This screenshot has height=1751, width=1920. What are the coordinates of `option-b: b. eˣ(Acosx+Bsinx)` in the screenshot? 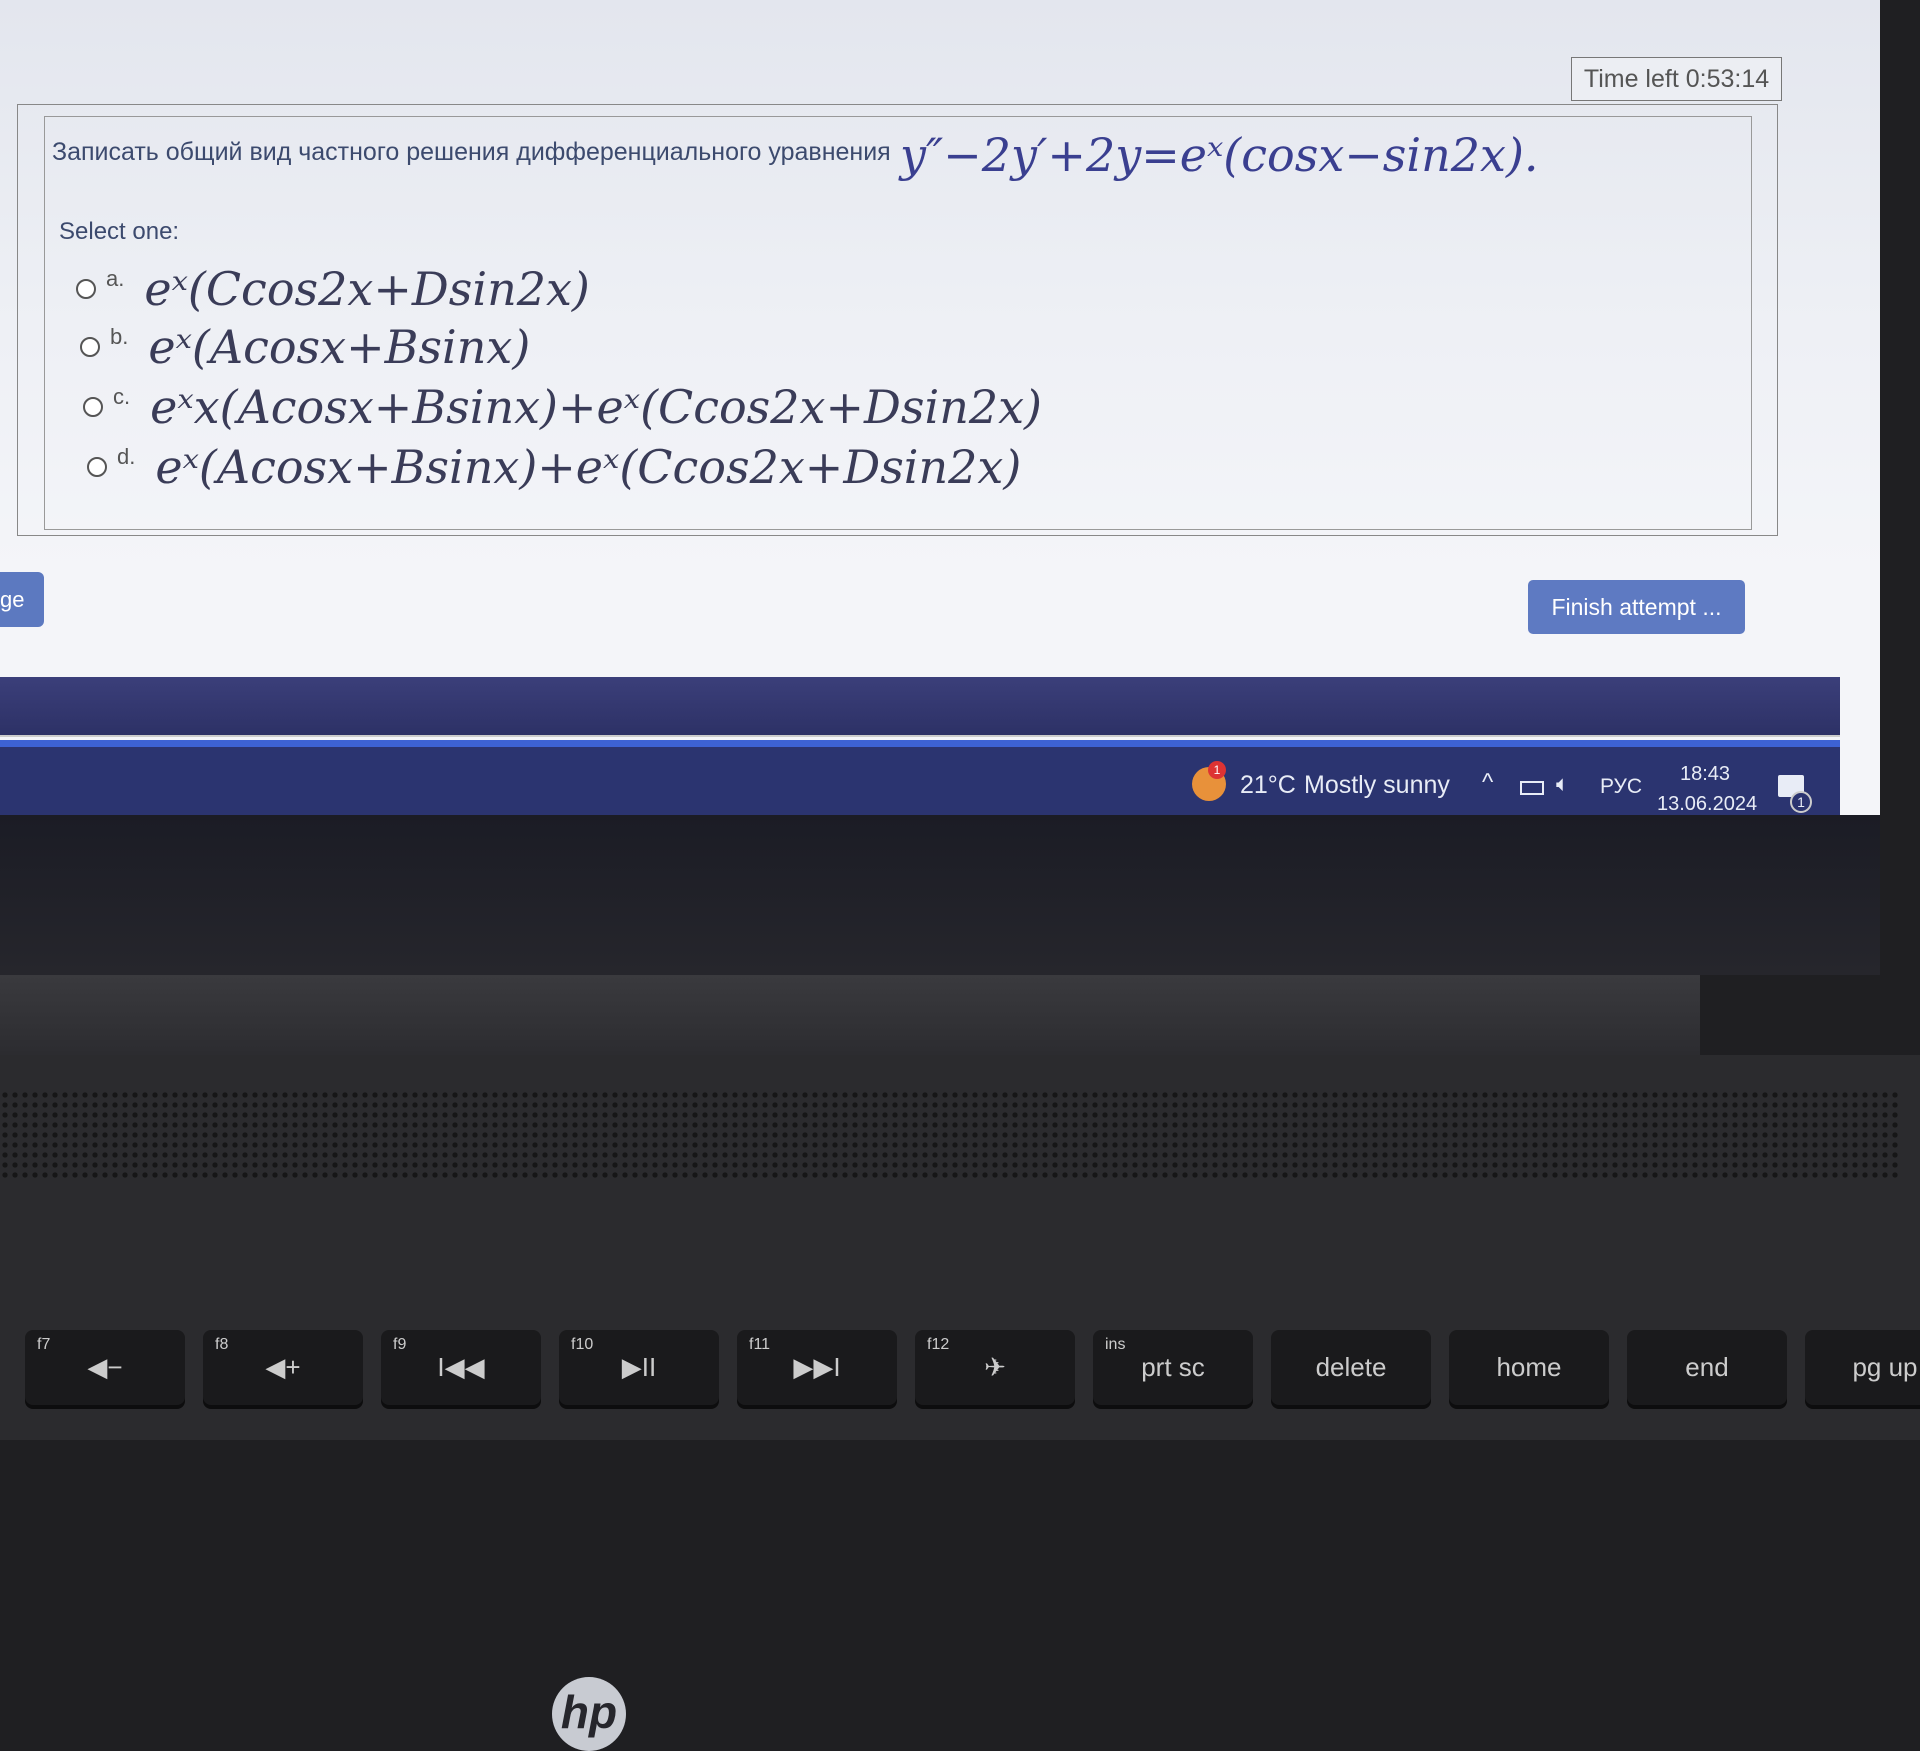 It's located at (305, 347).